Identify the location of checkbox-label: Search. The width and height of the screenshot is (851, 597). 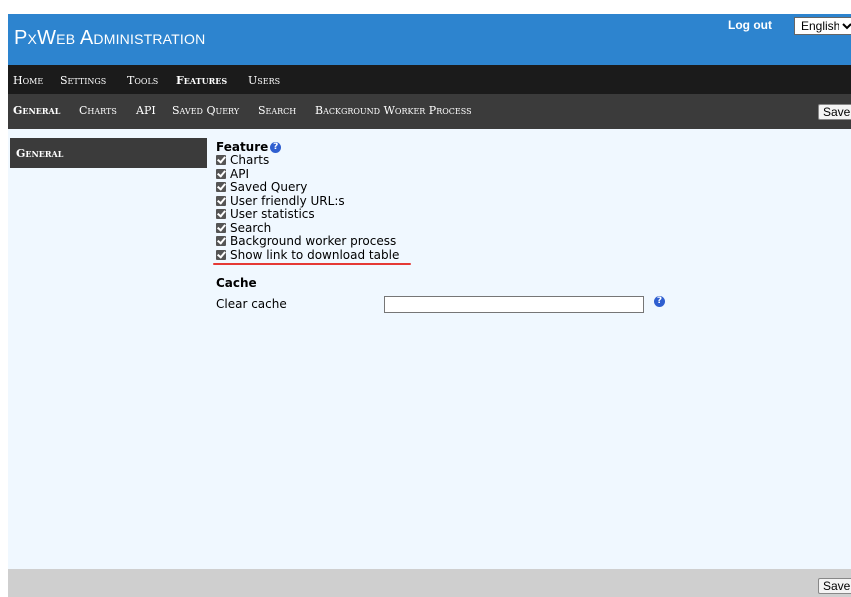
(251, 227).